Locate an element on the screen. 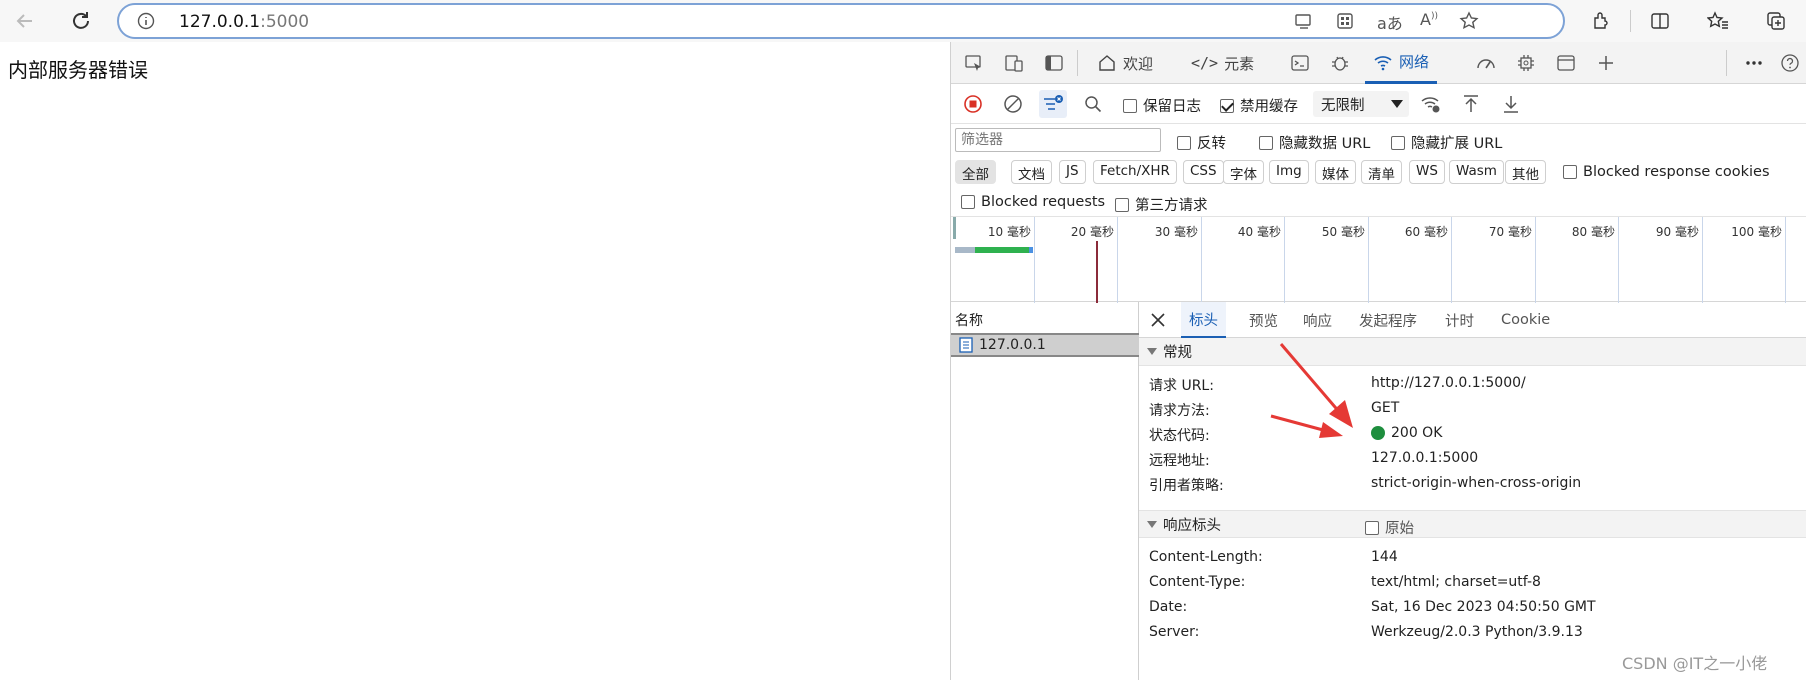  record-stop-icon is located at coordinates (973, 104).